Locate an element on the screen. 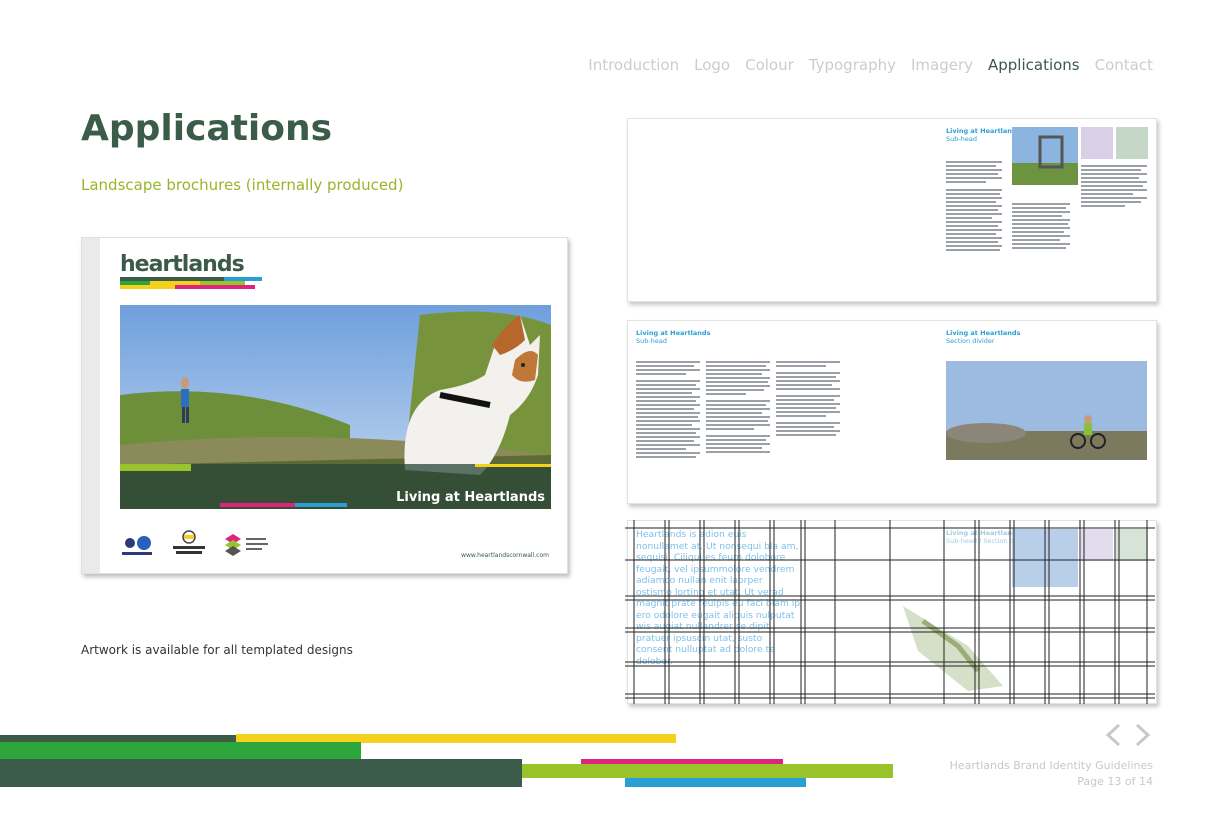  spread-1-heading: Living at Heartlands Sub-head is located at coordinates (983, 135).